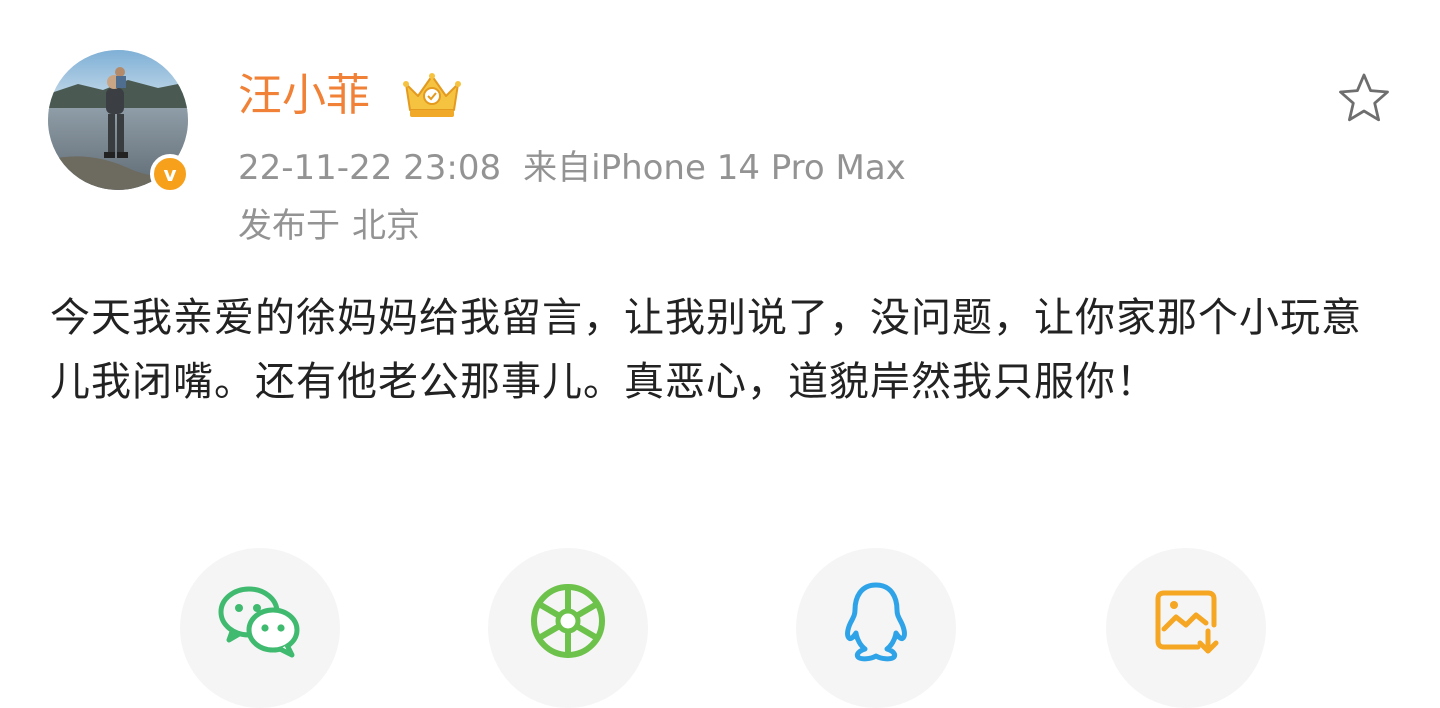  Describe the element at coordinates (386, 226) in the screenshot. I see `location-value: 北京` at that location.